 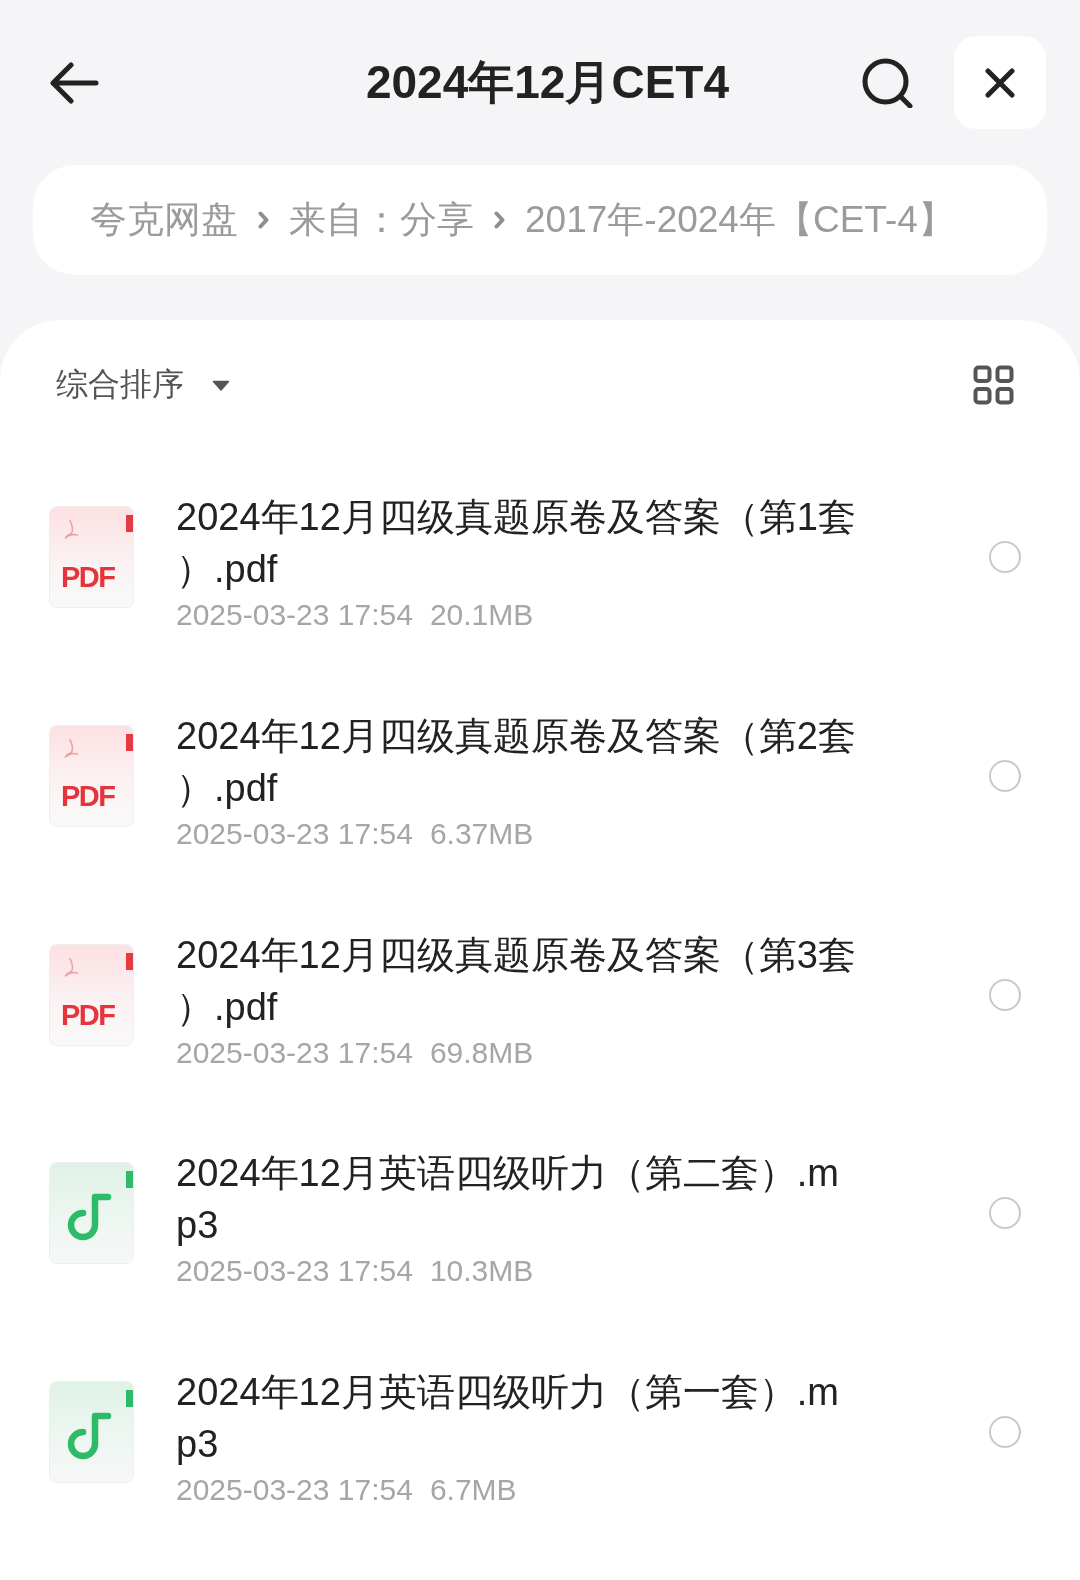 What do you see at coordinates (481, 615) in the screenshot?
I see `file-size: 20.1MB` at bounding box center [481, 615].